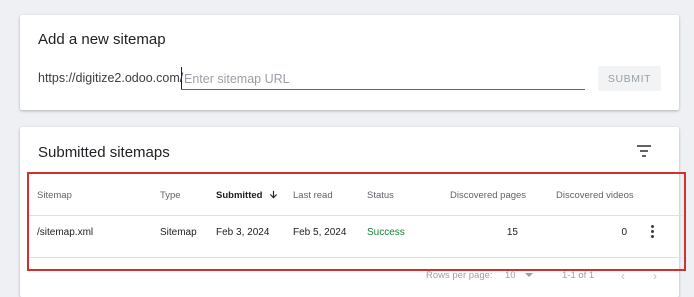  Describe the element at coordinates (386, 232) in the screenshot. I see `cell-status: Success` at that location.